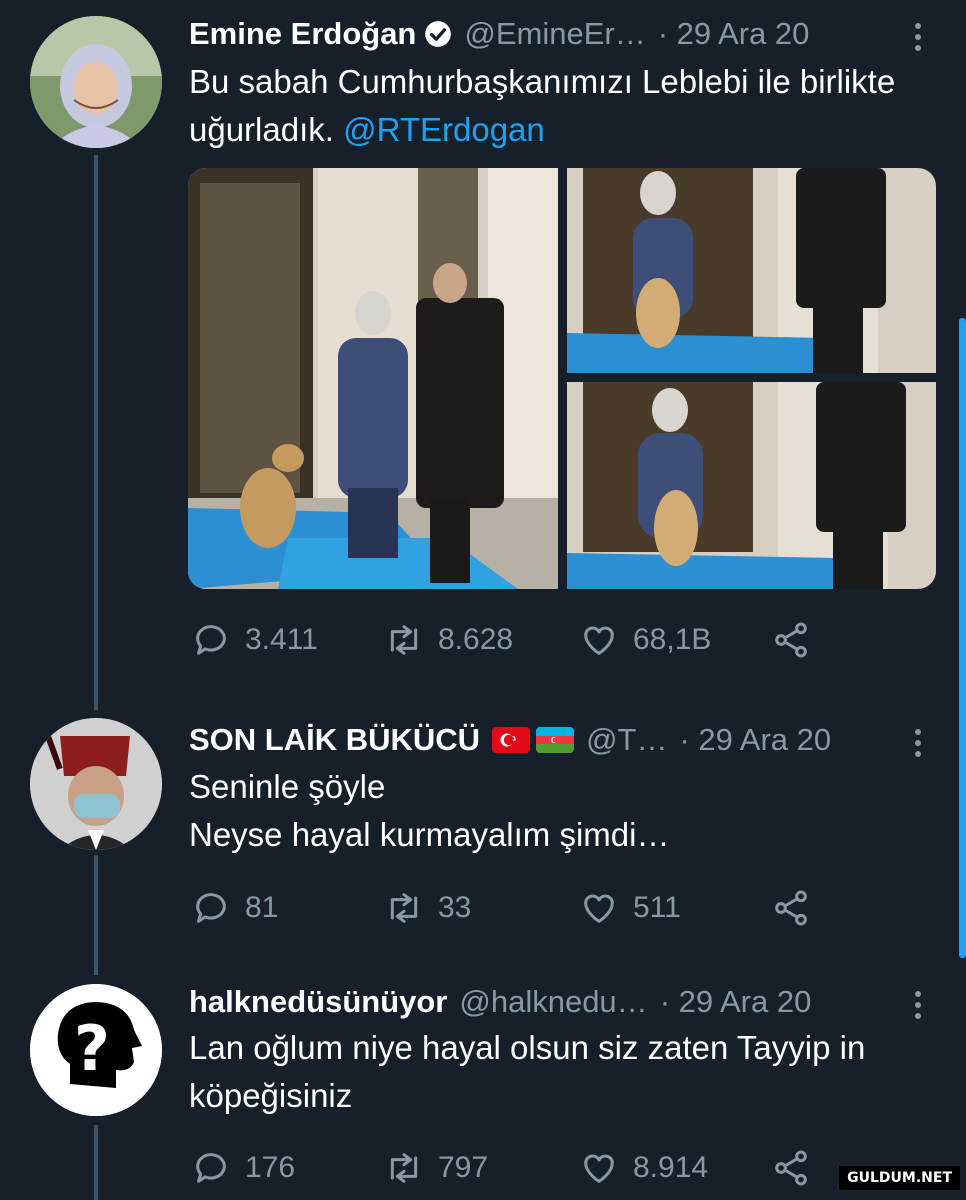 Image resolution: width=966 pixels, height=1200 pixels. What do you see at coordinates (427, 908) in the screenshot?
I see `retweet-button: 33` at bounding box center [427, 908].